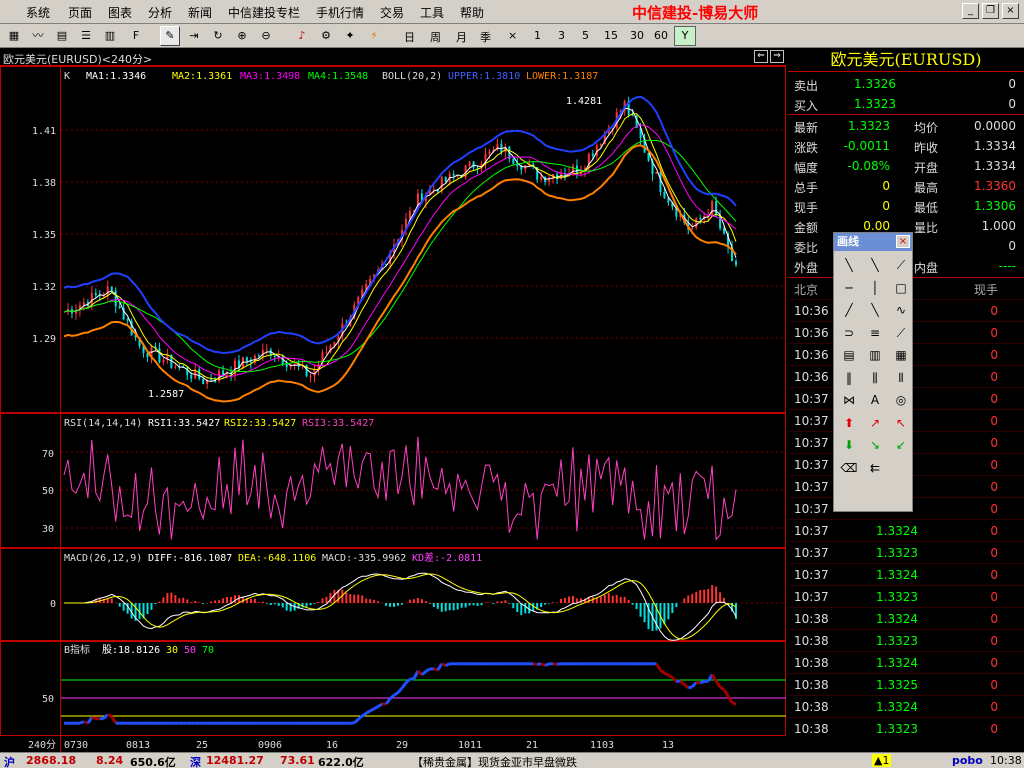 The height and width of the screenshot is (768, 1024). What do you see at coordinates (38, 36) in the screenshot?
I see `line-chart-icon: 〰` at bounding box center [38, 36].